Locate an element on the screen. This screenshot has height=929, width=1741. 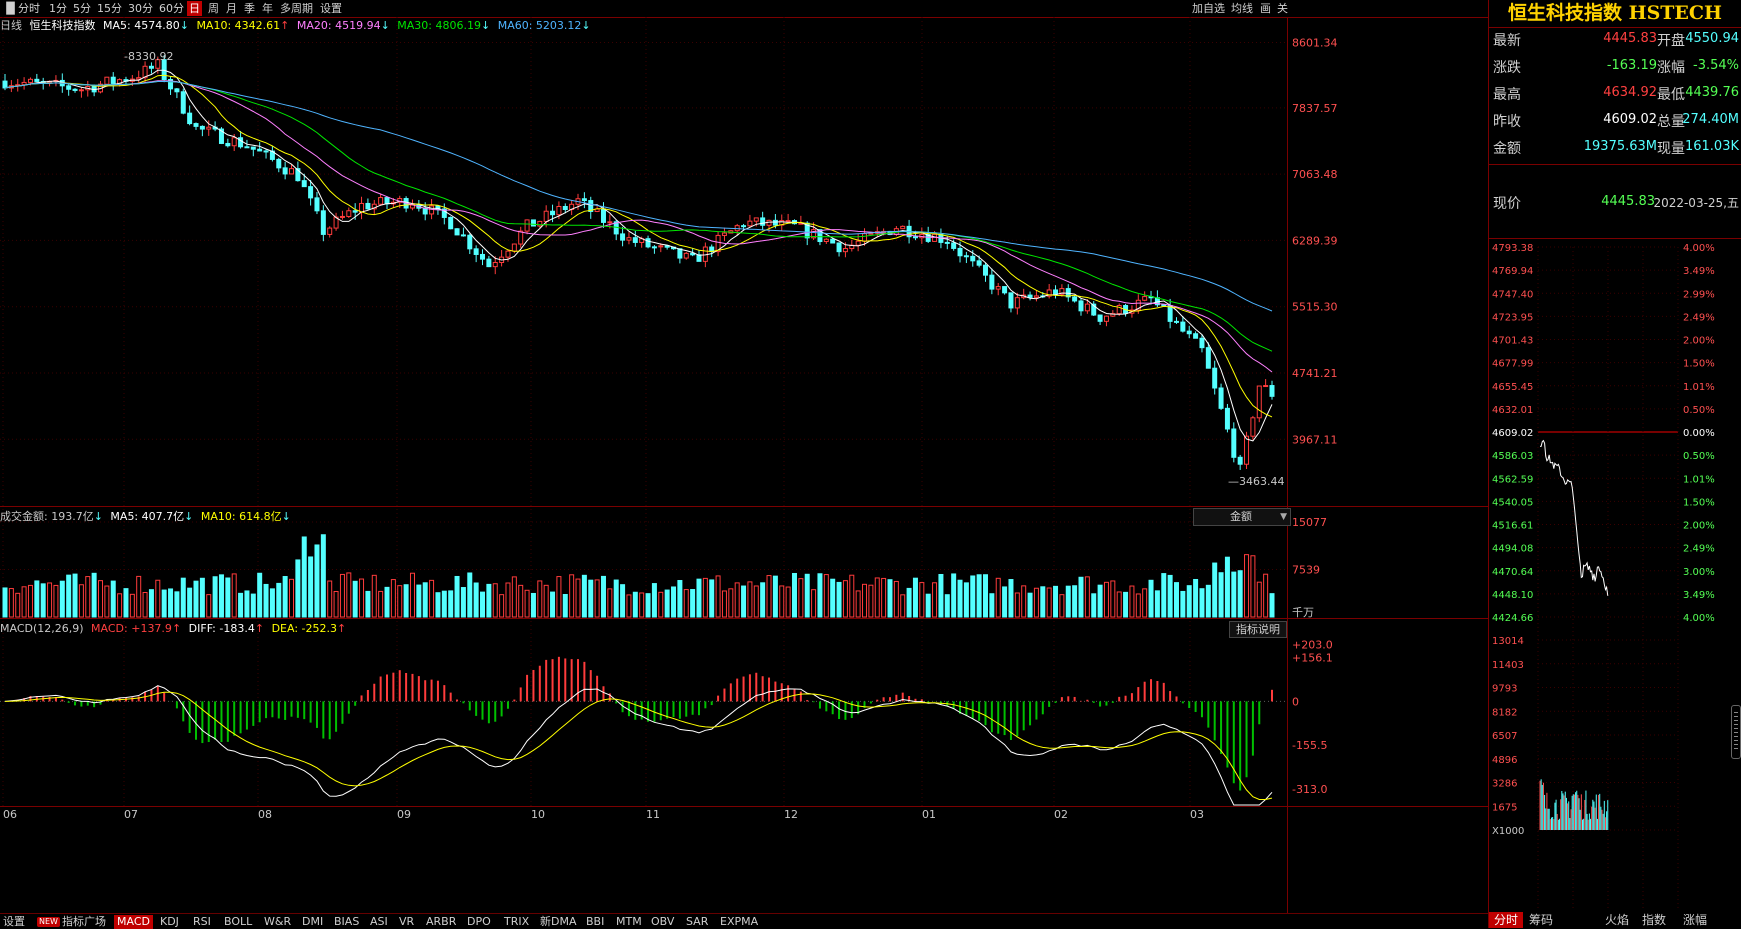
quote-value: -163.19 is located at coordinates (1631, 65).